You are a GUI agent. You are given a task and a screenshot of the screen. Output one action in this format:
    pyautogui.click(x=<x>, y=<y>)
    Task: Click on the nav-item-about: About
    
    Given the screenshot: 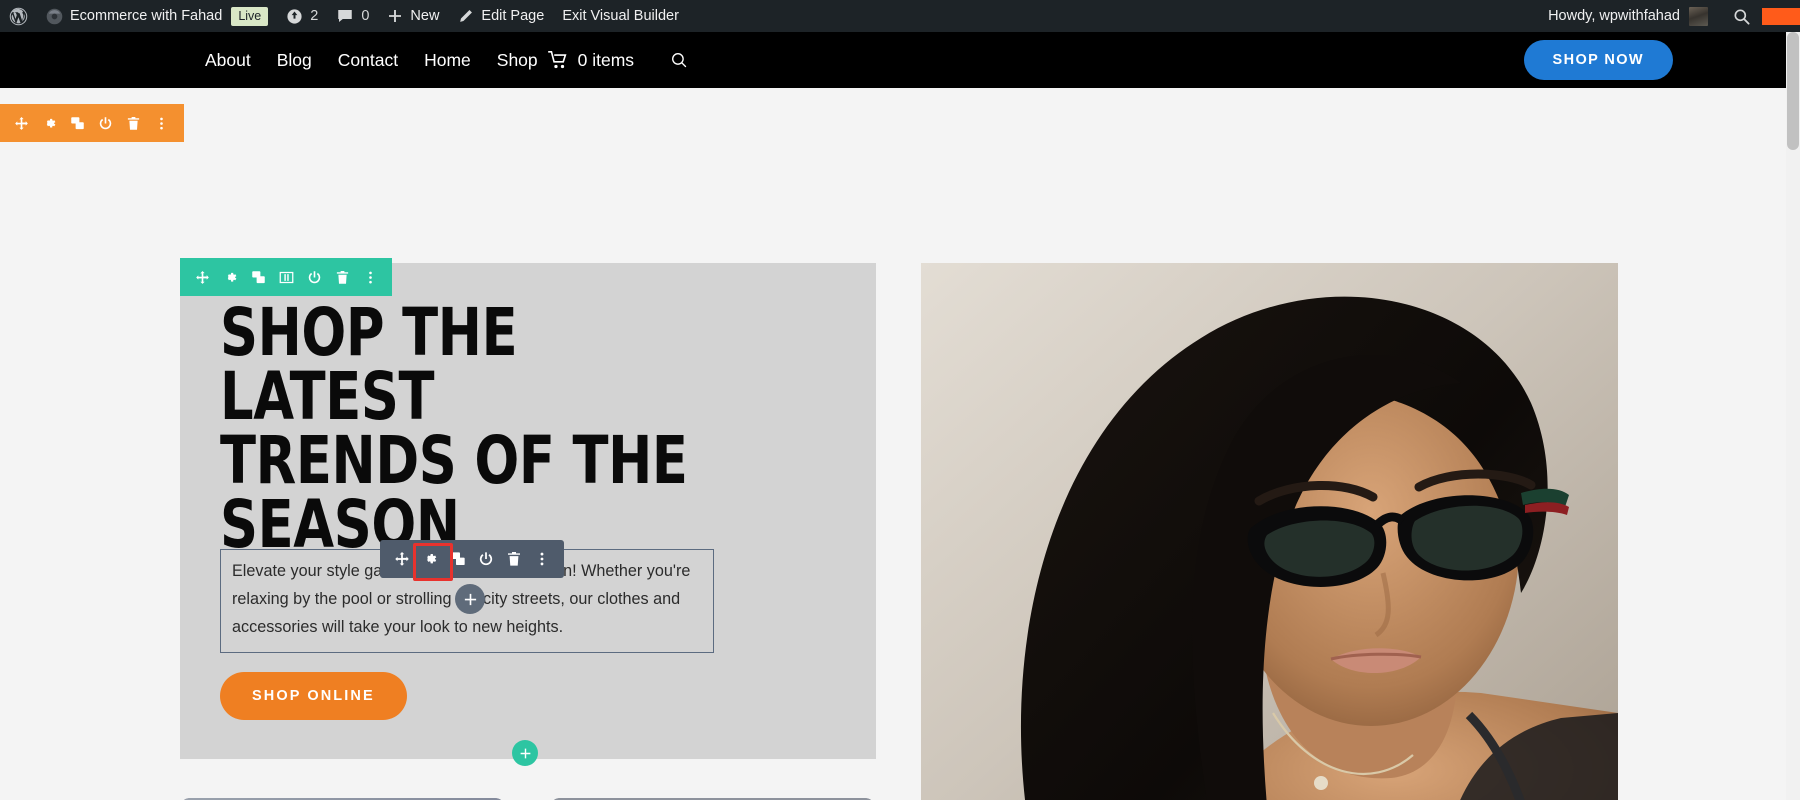 What is the action you would take?
    pyautogui.click(x=228, y=60)
    